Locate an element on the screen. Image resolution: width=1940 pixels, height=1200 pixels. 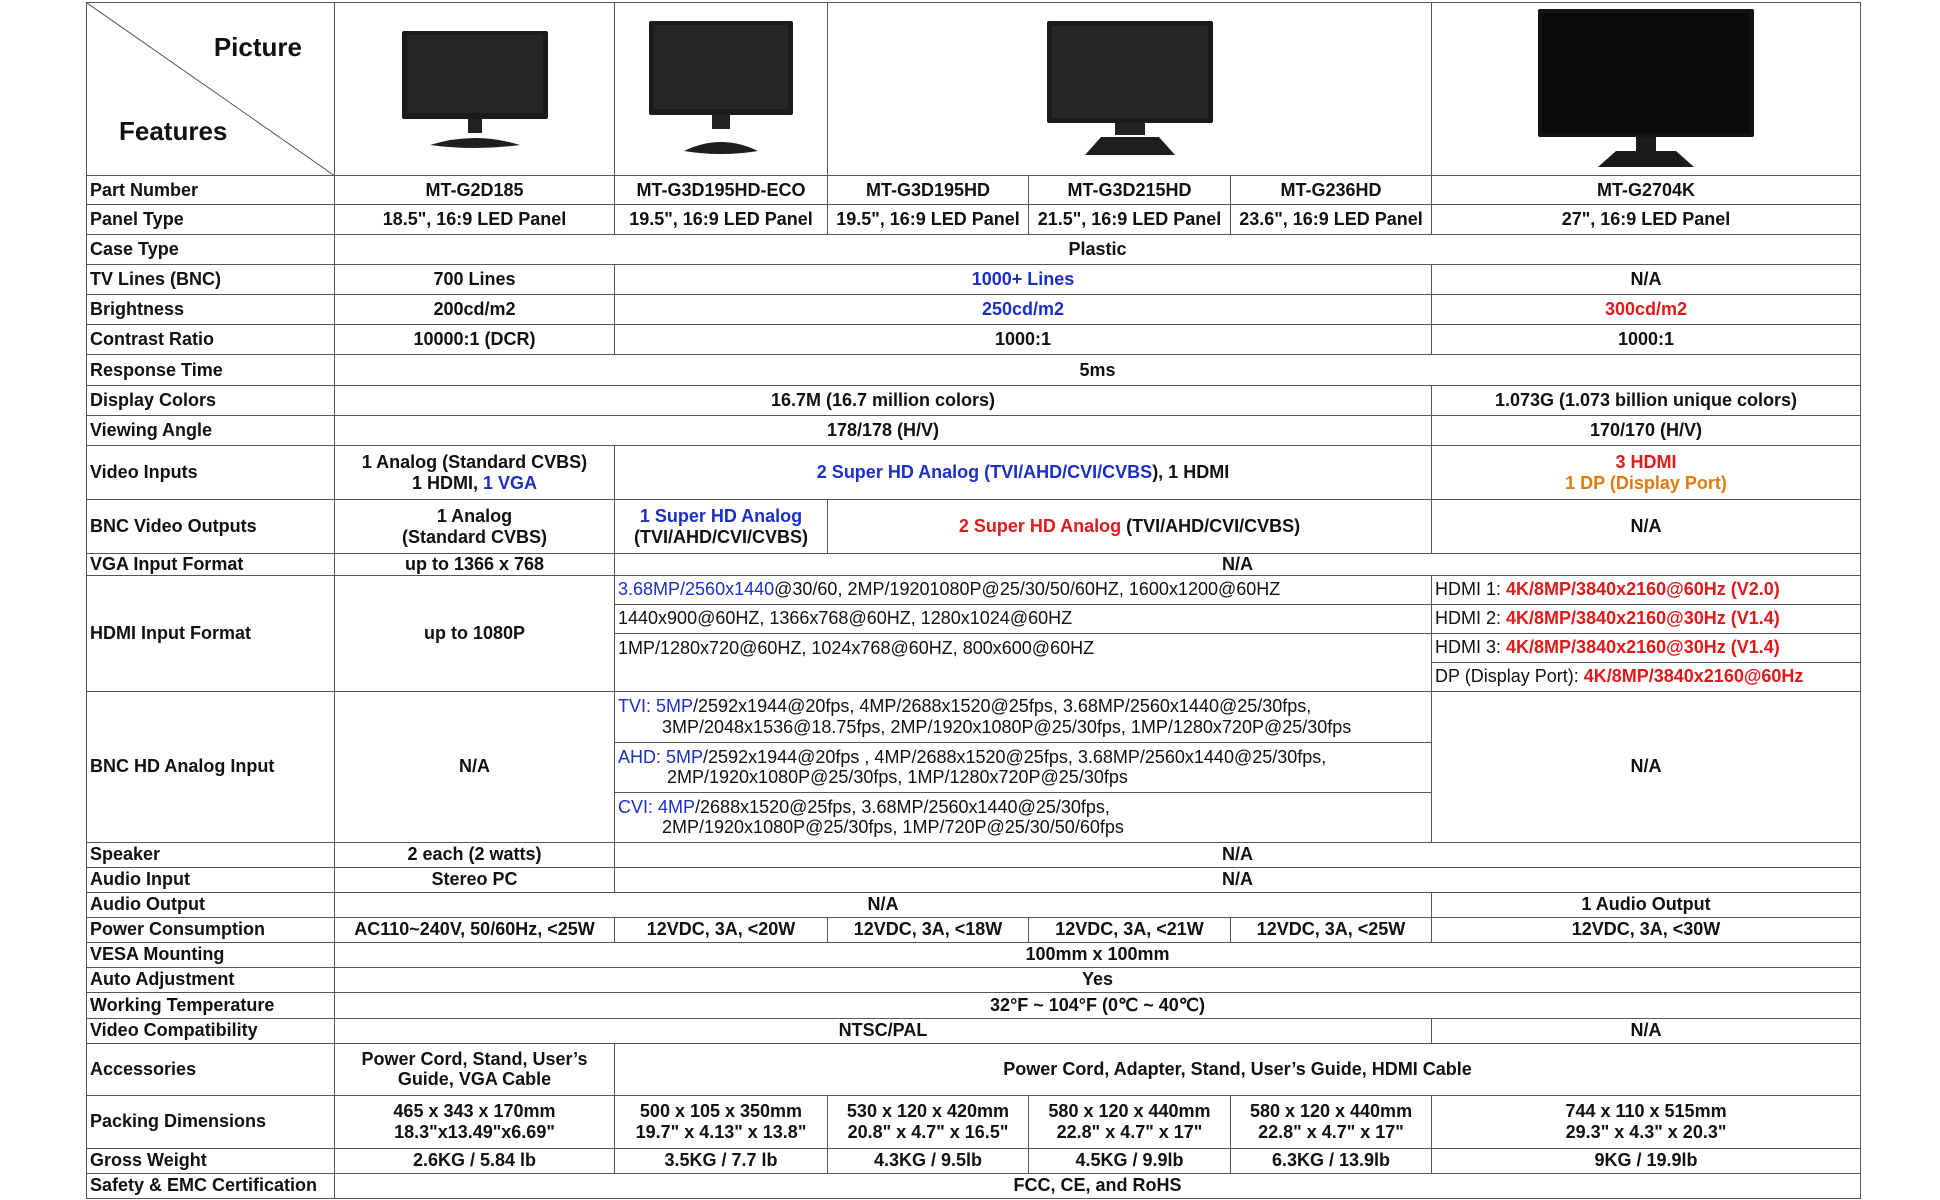
text: ), 1 HDMI is located at coordinates (1191, 472).